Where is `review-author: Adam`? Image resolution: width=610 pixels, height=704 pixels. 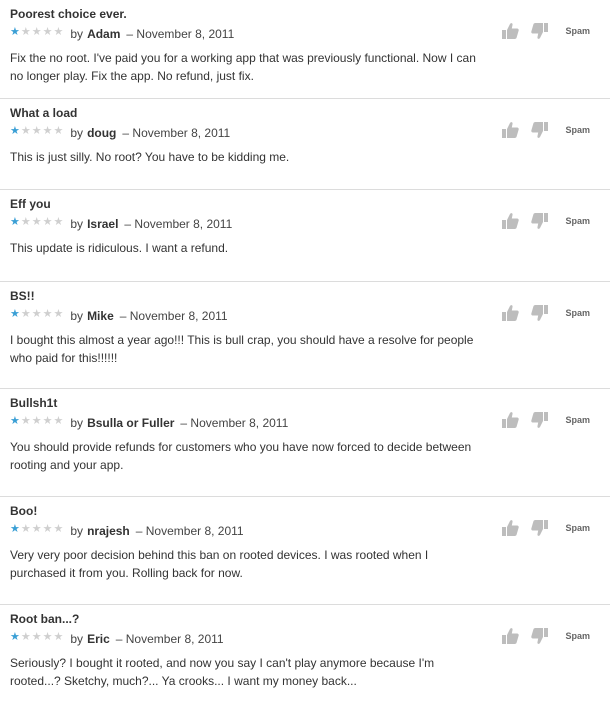
review-author: Adam is located at coordinates (103, 34).